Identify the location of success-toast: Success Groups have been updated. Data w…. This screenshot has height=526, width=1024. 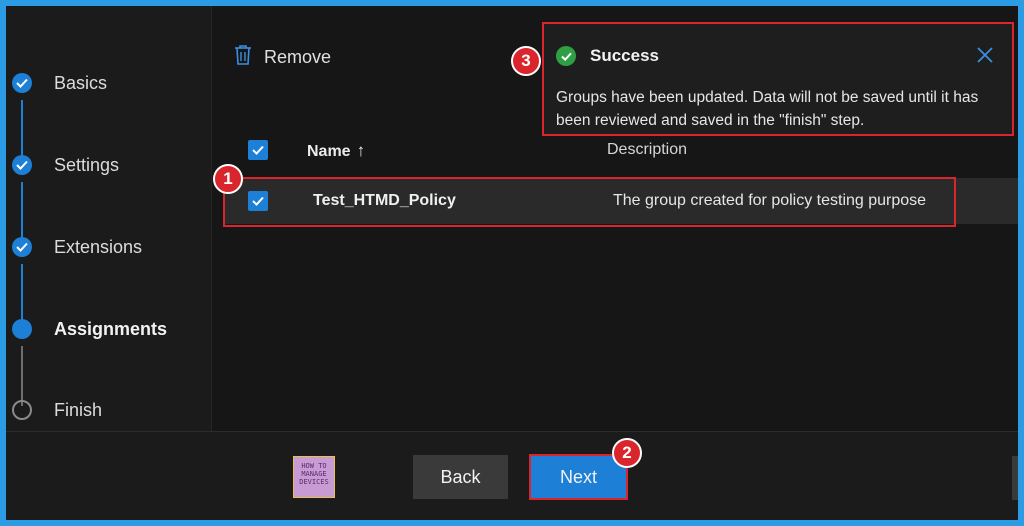
(778, 79).